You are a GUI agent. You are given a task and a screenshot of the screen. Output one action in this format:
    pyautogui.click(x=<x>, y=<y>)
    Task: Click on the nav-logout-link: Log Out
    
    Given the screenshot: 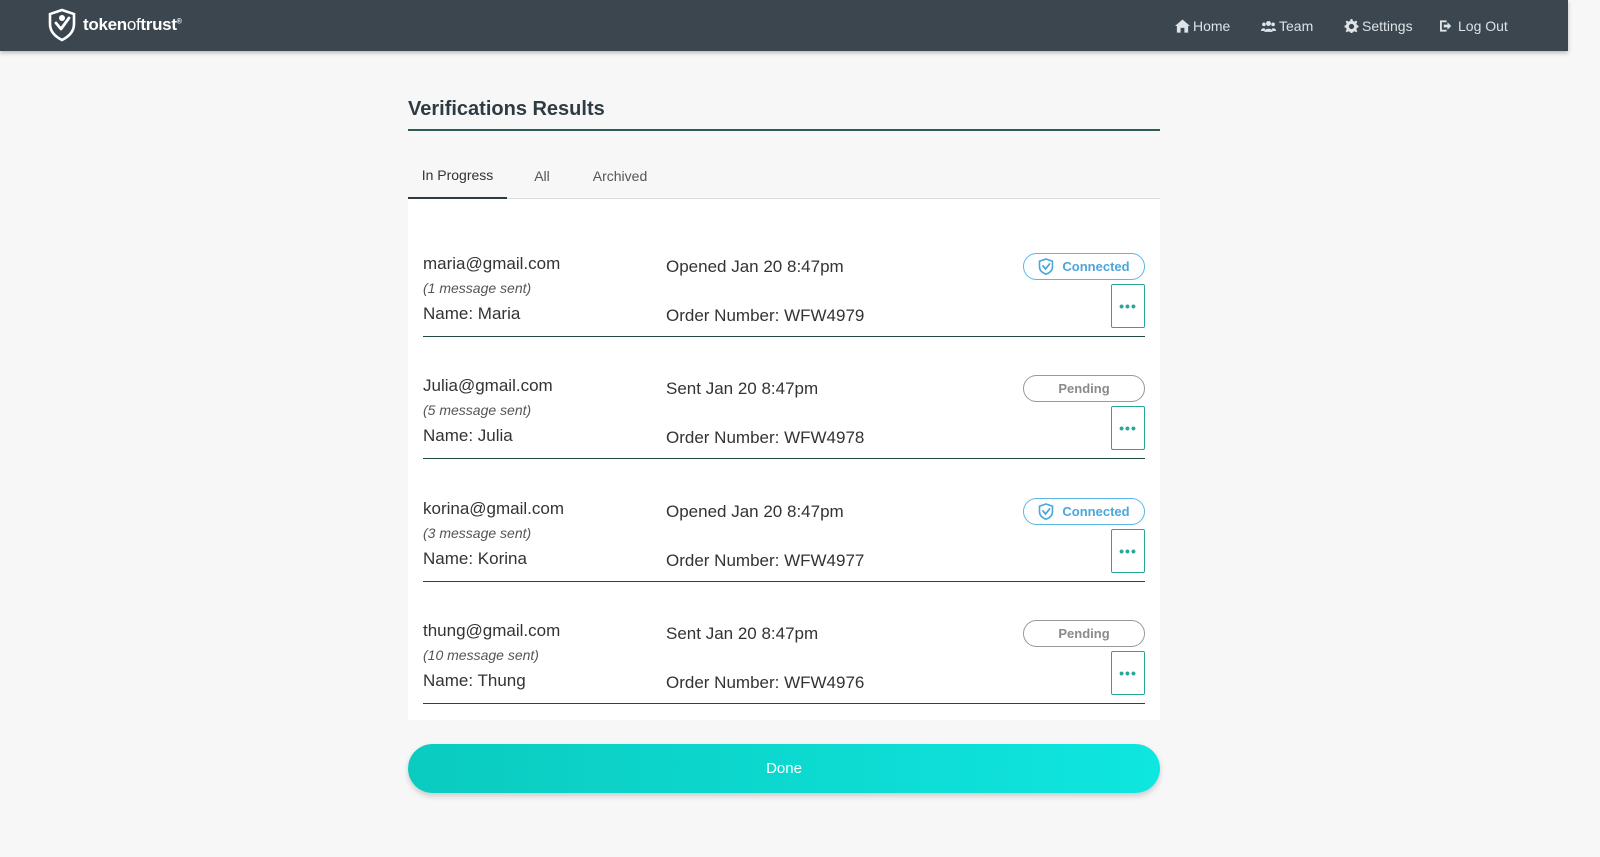 What is the action you would take?
    pyautogui.click(x=1474, y=25)
    